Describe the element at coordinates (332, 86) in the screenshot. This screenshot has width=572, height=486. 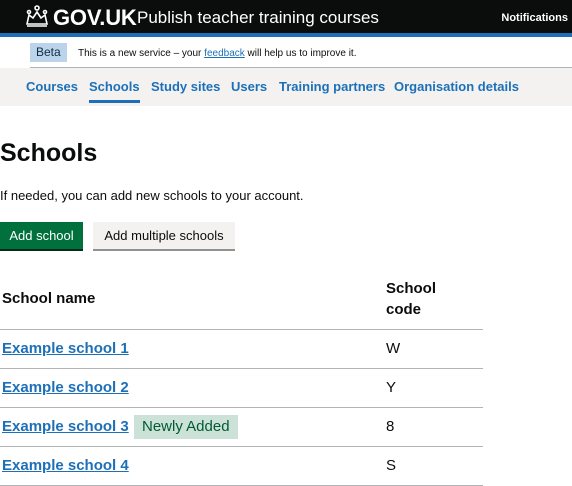
I see `nav-item-training-partners: Training partners` at that location.